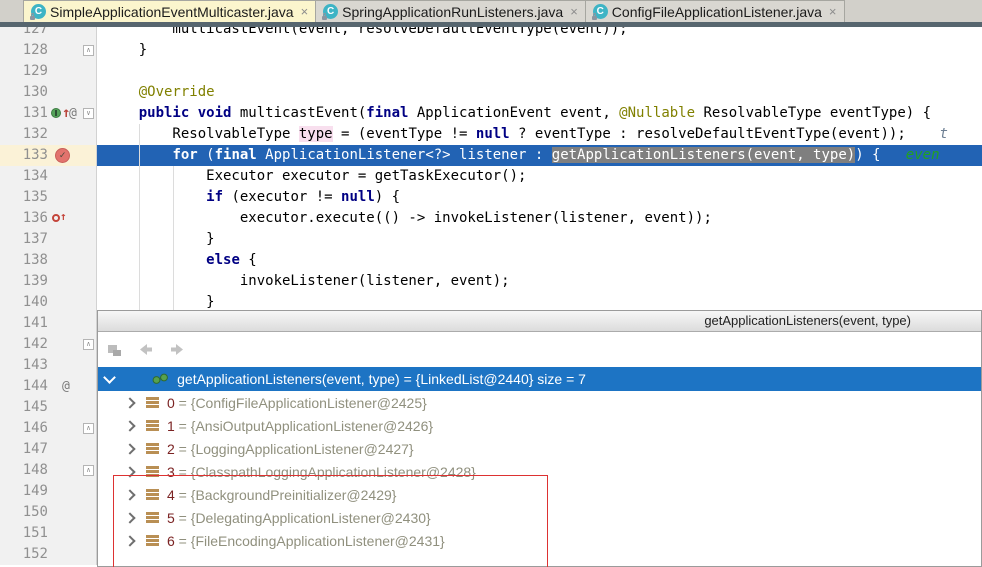 The width and height of the screenshot is (982, 567). I want to click on list-item-row: 4 = {BackgroundPreinitializer@2429}, so click(539, 494).